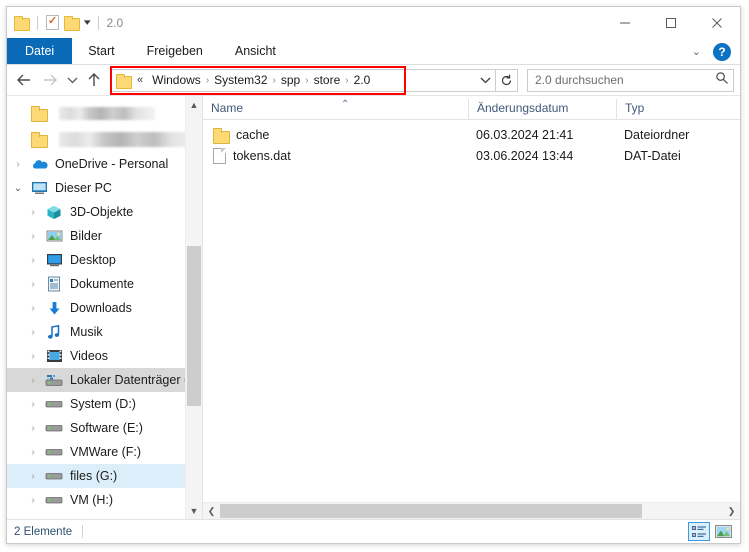 This screenshot has height=552, width=749. I want to click on sidebar-item-vm-h: › VM (H:), so click(104, 500).